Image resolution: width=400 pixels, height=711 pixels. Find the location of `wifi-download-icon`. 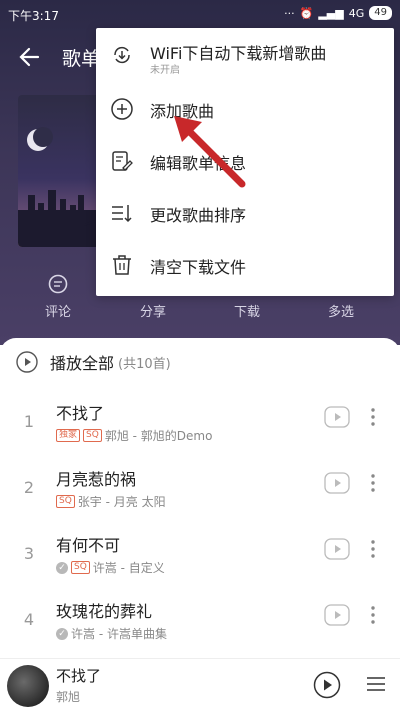

wifi-download-icon is located at coordinates (122, 55).